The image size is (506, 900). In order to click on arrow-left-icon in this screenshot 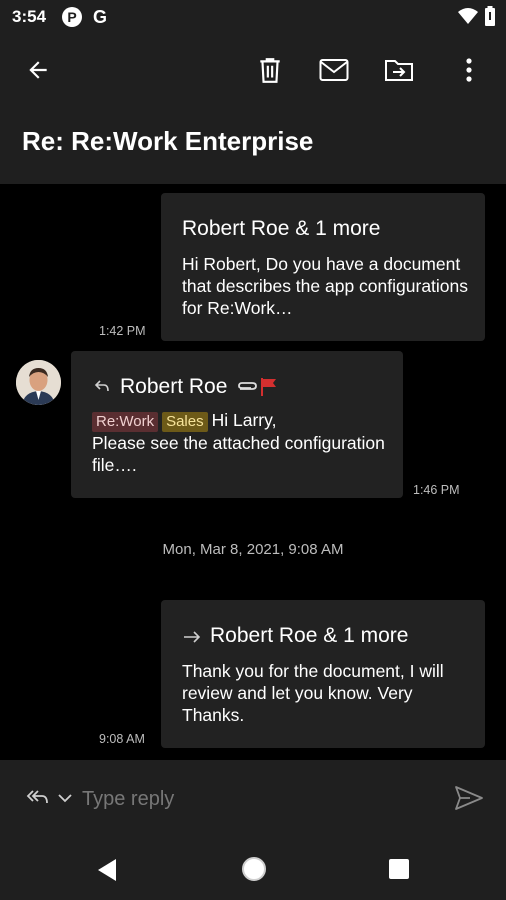, I will do `click(38, 70)`.